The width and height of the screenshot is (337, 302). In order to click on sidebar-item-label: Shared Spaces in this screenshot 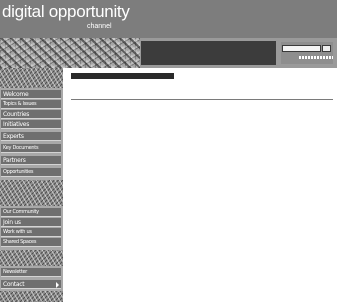, I will do `click(20, 242)`.